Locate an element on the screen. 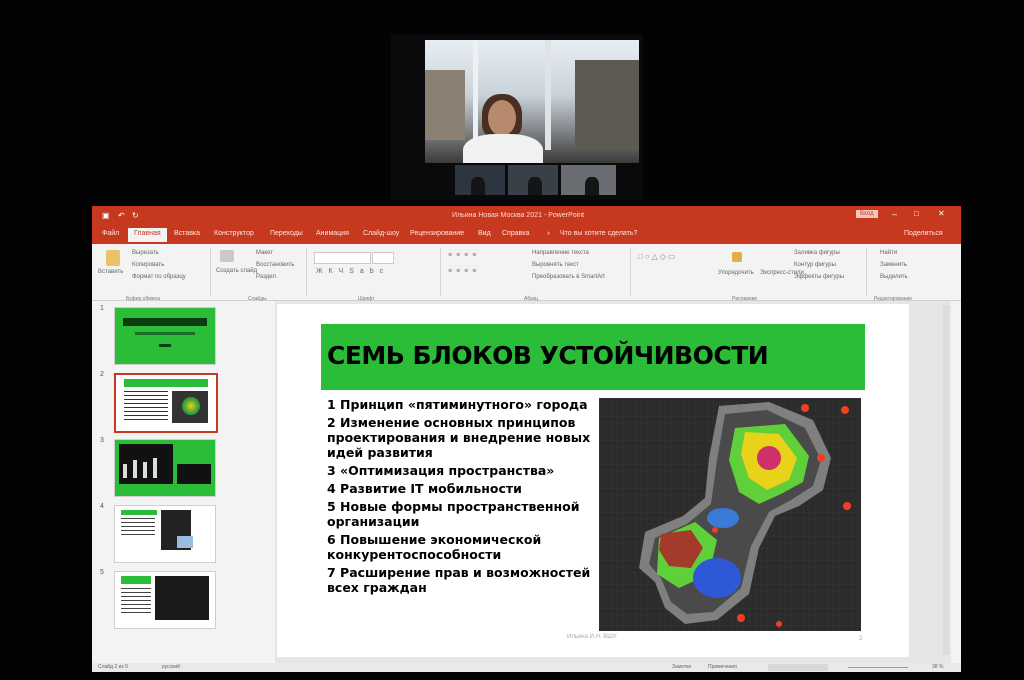 The image size is (1024, 680). lightbulb-icon: ♁ is located at coordinates (549, 233).